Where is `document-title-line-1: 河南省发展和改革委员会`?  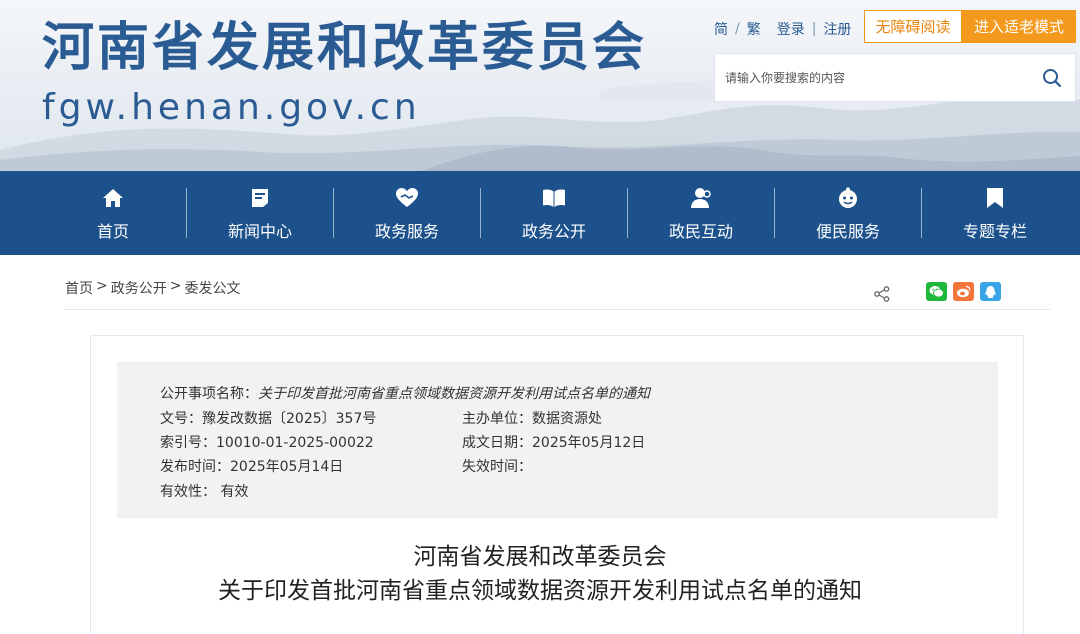 document-title-line-1: 河南省发展和改革委员会 is located at coordinates (540, 557).